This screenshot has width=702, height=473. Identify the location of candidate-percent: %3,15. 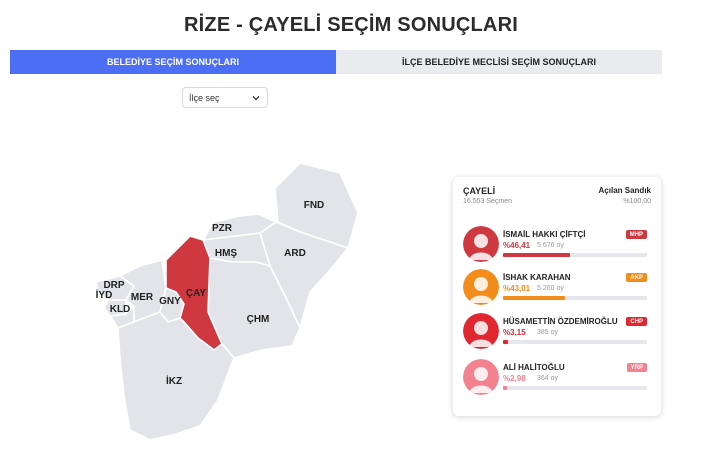
(514, 332).